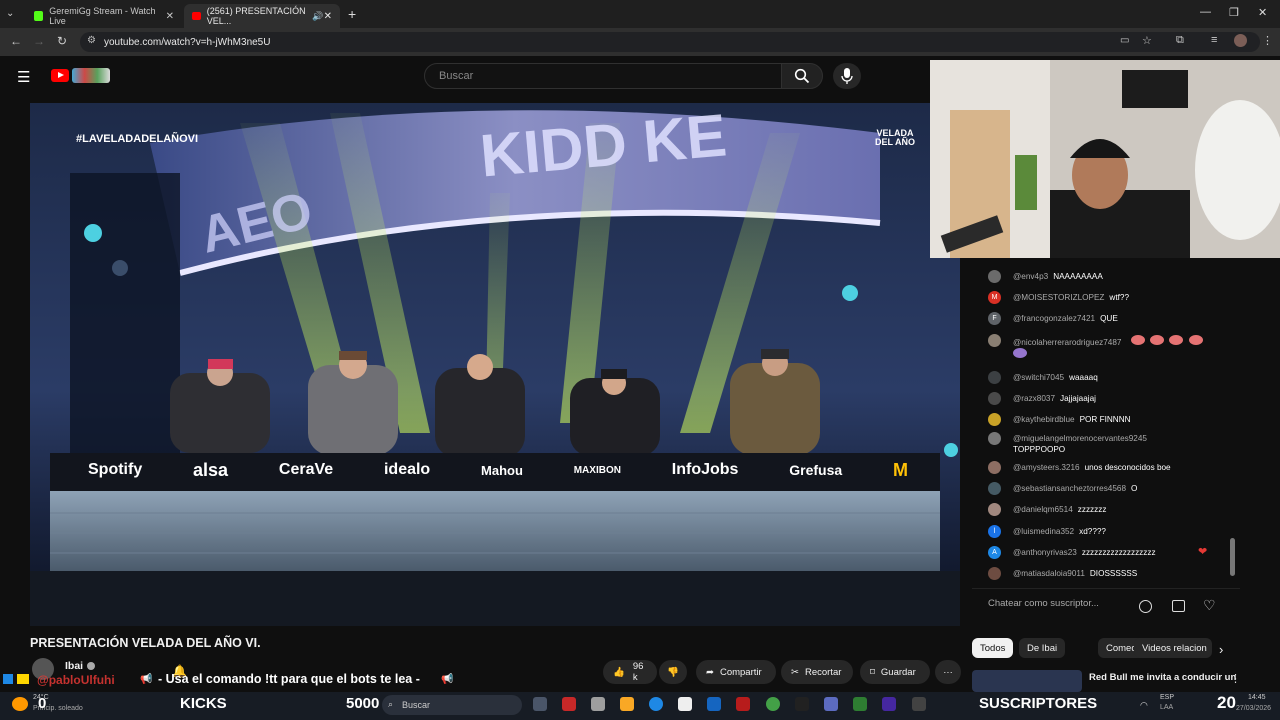 This screenshot has height=720, width=1280. I want to click on new-tab-button: +, so click(352, 14).